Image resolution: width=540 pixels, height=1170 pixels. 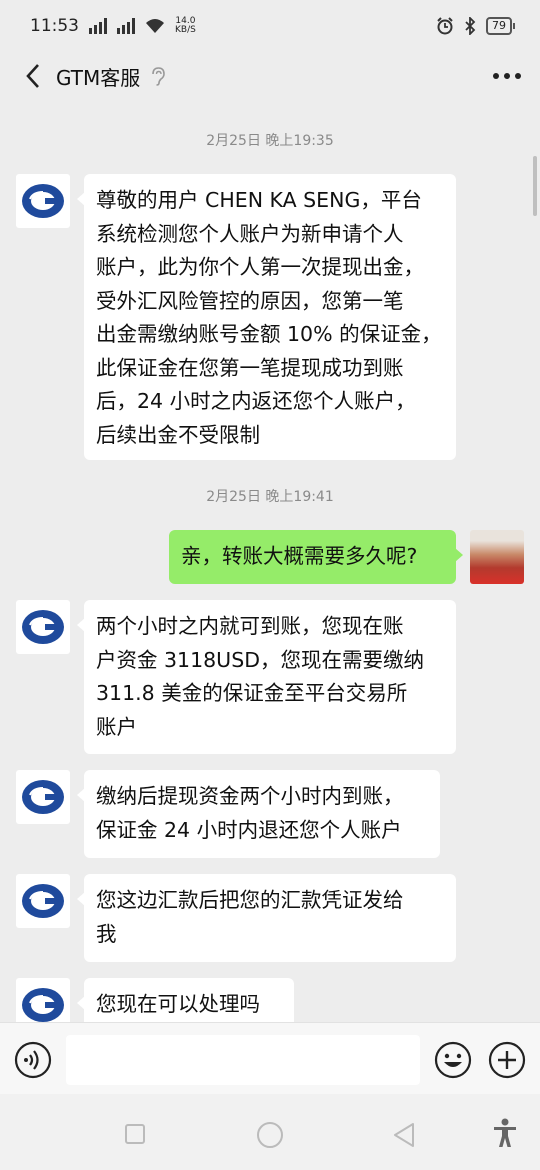 I want to click on message-input, so click(x=243, y=1060).